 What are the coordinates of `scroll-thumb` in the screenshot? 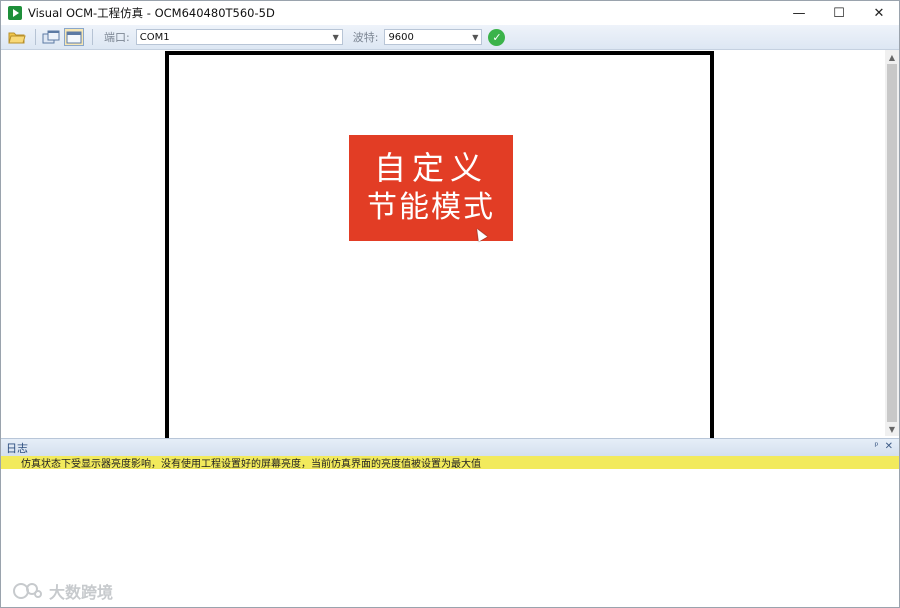 It's located at (892, 243).